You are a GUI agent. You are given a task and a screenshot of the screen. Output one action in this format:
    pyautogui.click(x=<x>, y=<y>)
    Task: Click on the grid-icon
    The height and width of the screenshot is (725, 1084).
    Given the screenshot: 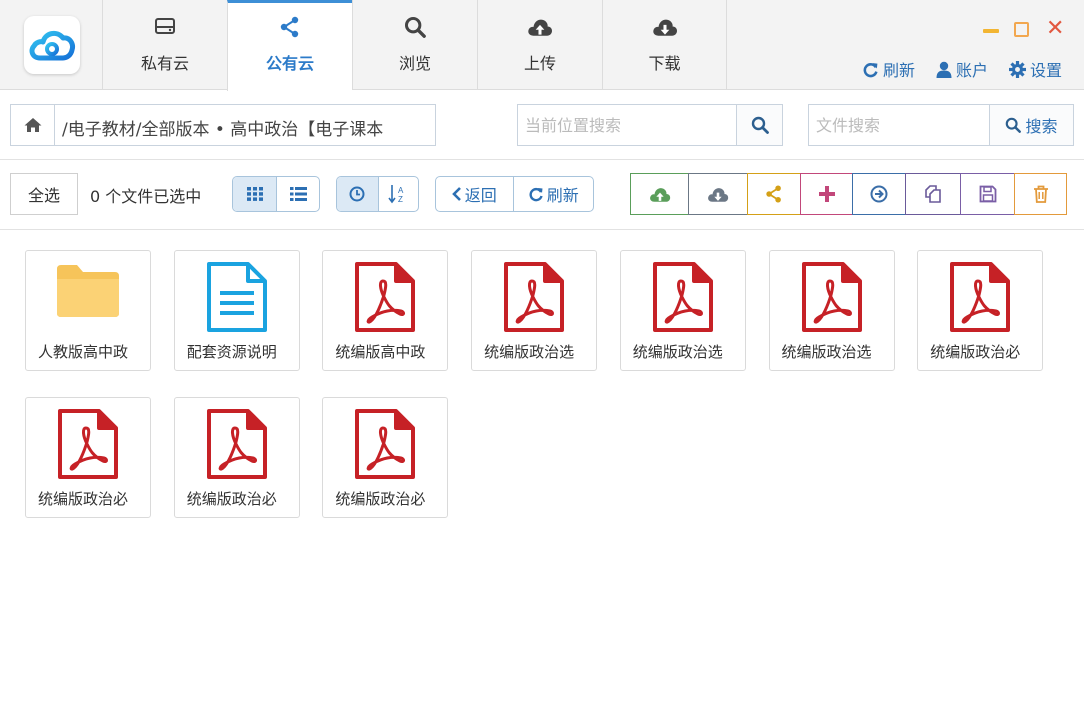 What is the action you would take?
    pyautogui.click(x=254, y=194)
    